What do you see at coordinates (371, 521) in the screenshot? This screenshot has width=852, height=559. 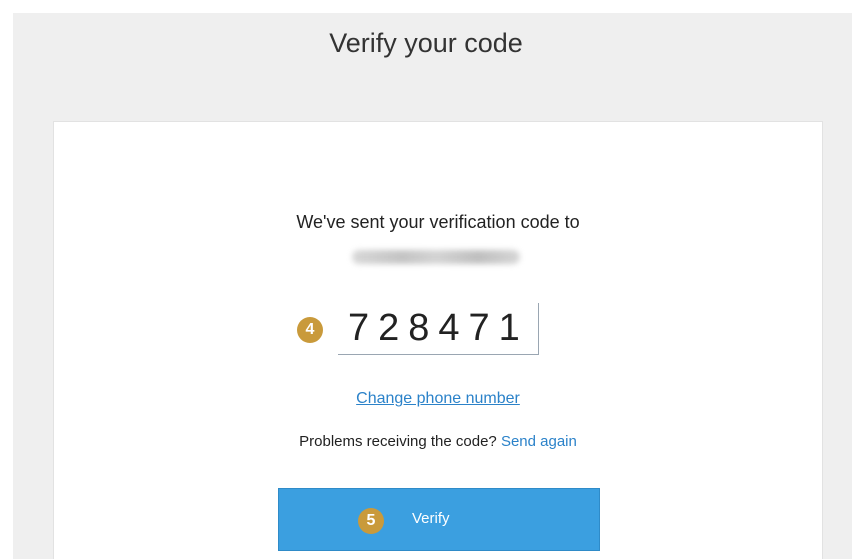 I see `step-badge-5: 5` at bounding box center [371, 521].